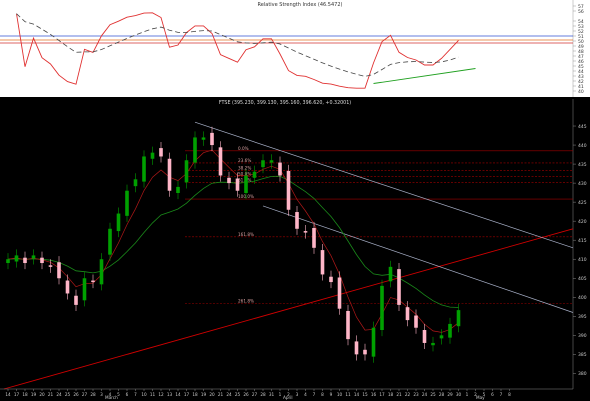 Image resolution: width=590 pixels, height=401 pixels. Describe the element at coordinates (582, 260) in the screenshot. I see `price-y-tick-label: 410` at that location.